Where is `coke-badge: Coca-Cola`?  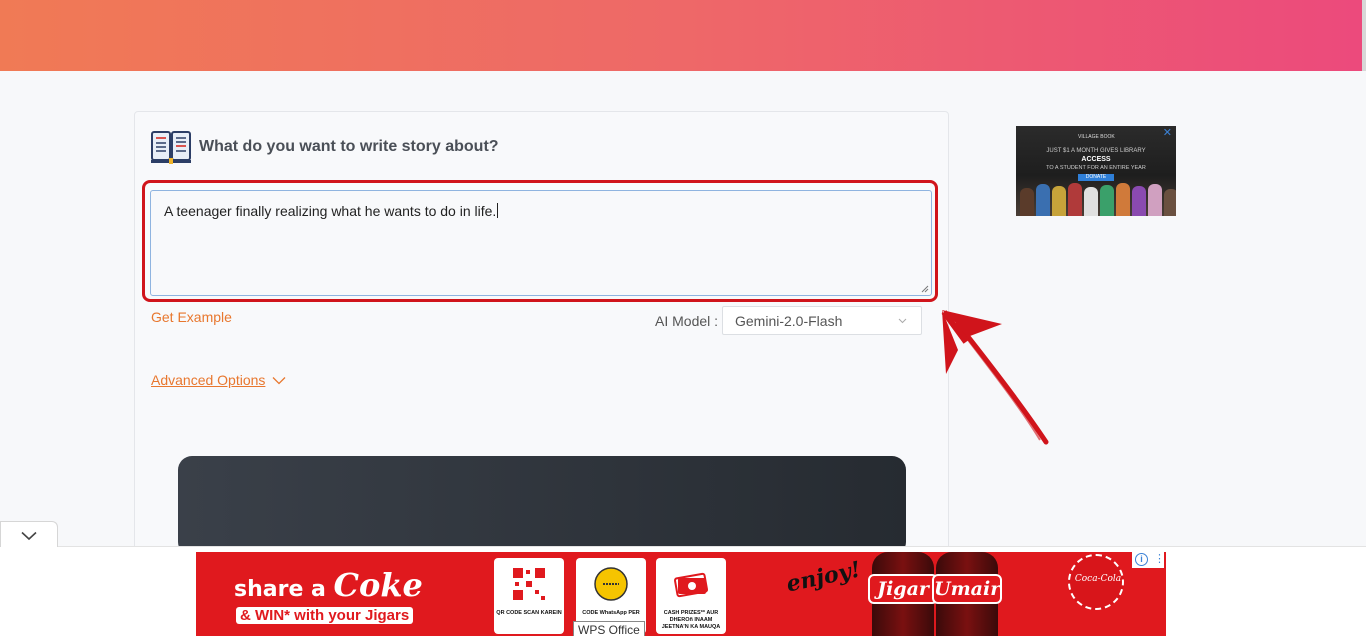
coke-badge: Coca-Cola is located at coordinates (1096, 582).